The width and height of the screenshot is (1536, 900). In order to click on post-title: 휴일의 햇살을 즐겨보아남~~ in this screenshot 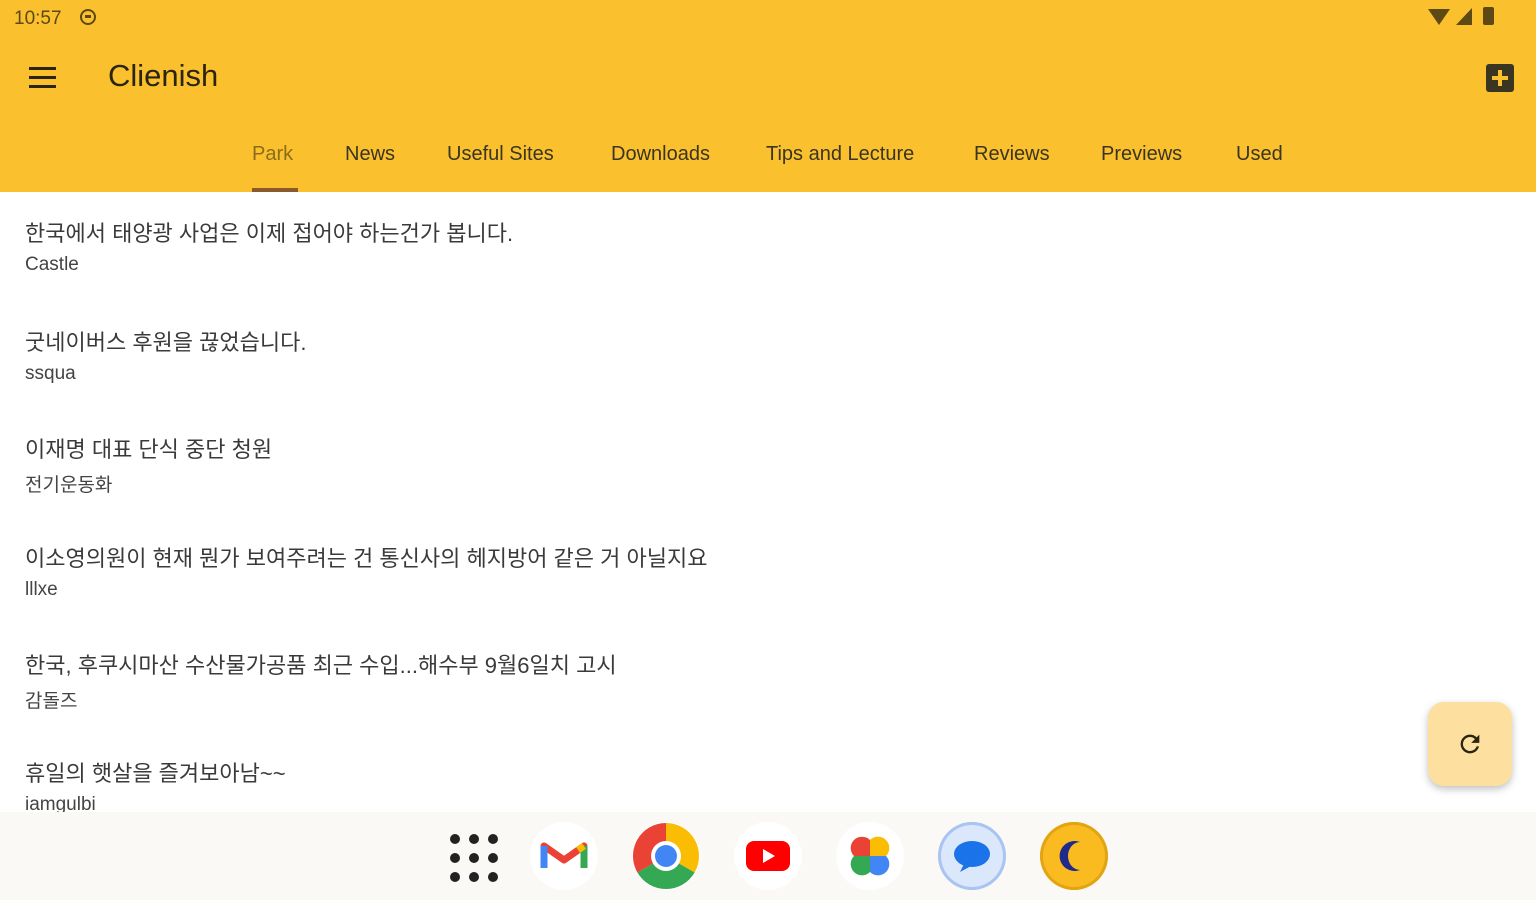, I will do `click(155, 773)`.